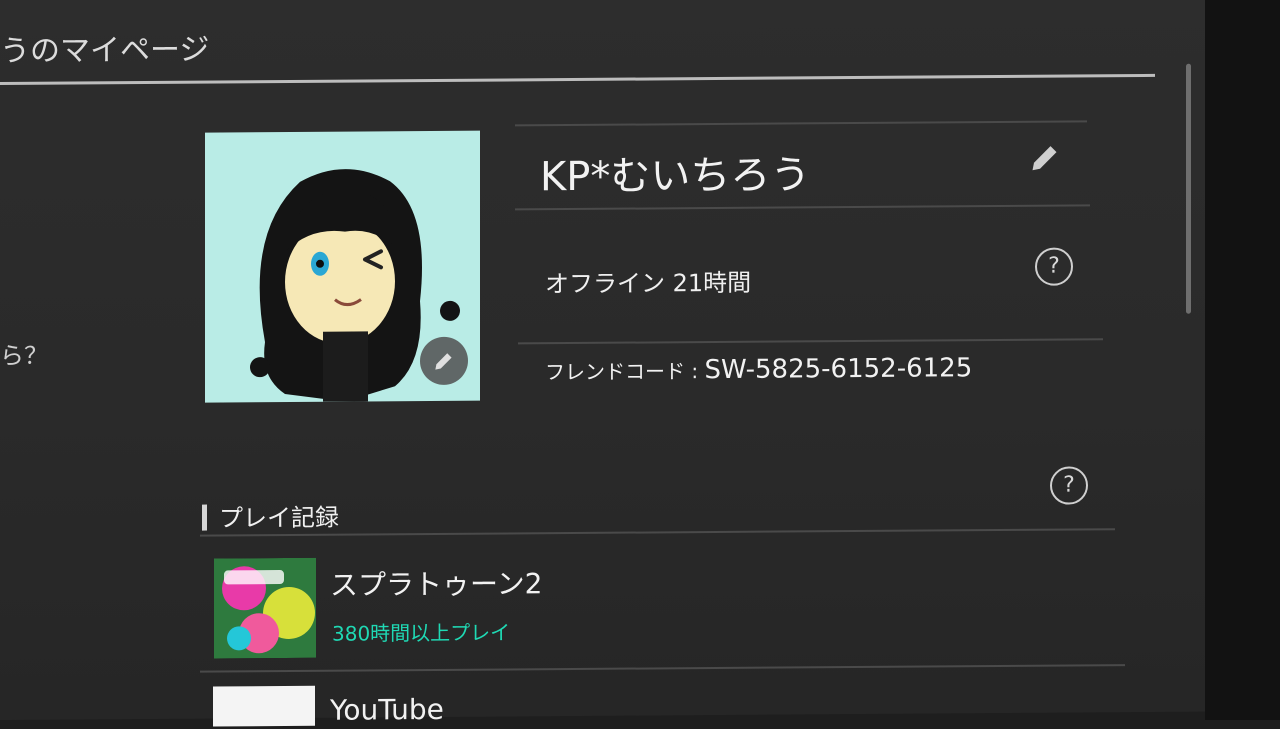  I want to click on username: KP*むいちろう, so click(675, 176).